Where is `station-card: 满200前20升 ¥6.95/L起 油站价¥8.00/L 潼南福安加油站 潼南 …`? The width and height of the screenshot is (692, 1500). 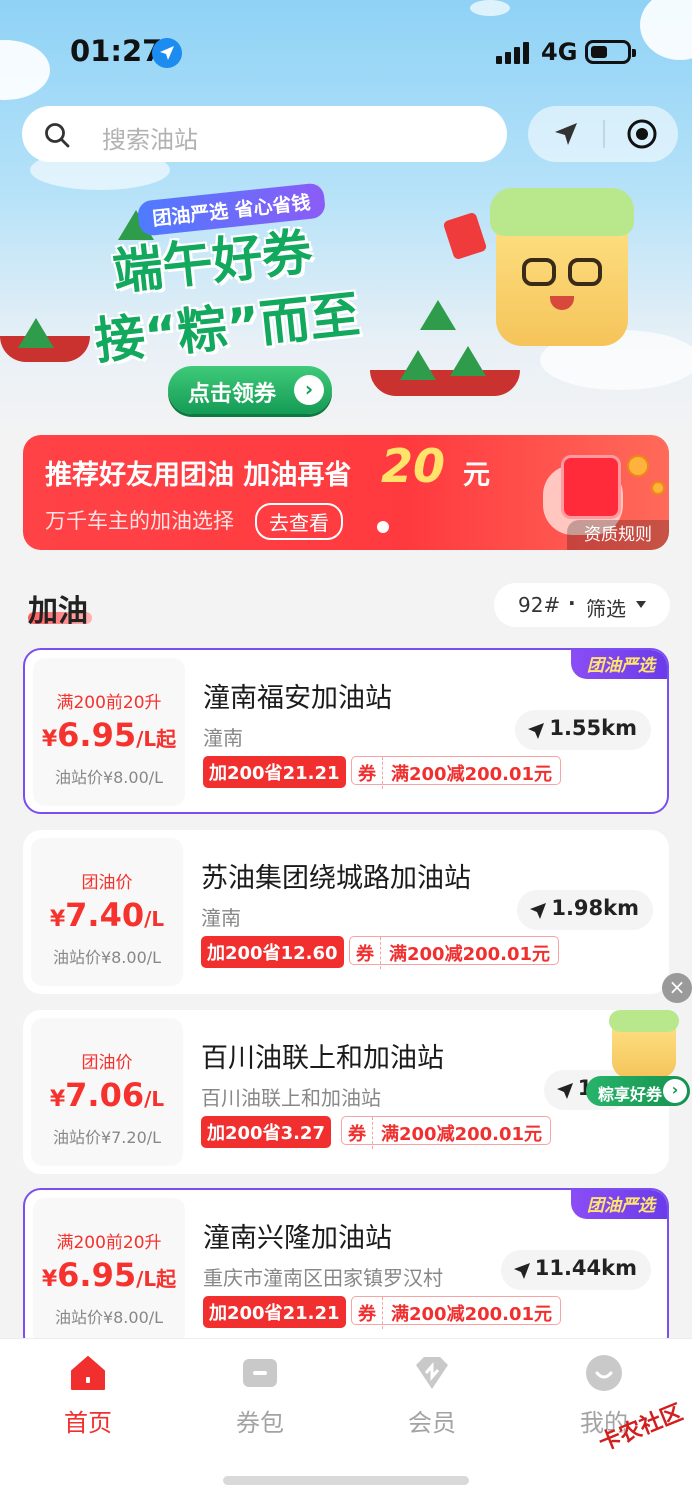 station-card: 满200前20升 ¥6.95/L起 油站价¥8.00/L 潼南福安加油站 潼南 … is located at coordinates (346, 731).